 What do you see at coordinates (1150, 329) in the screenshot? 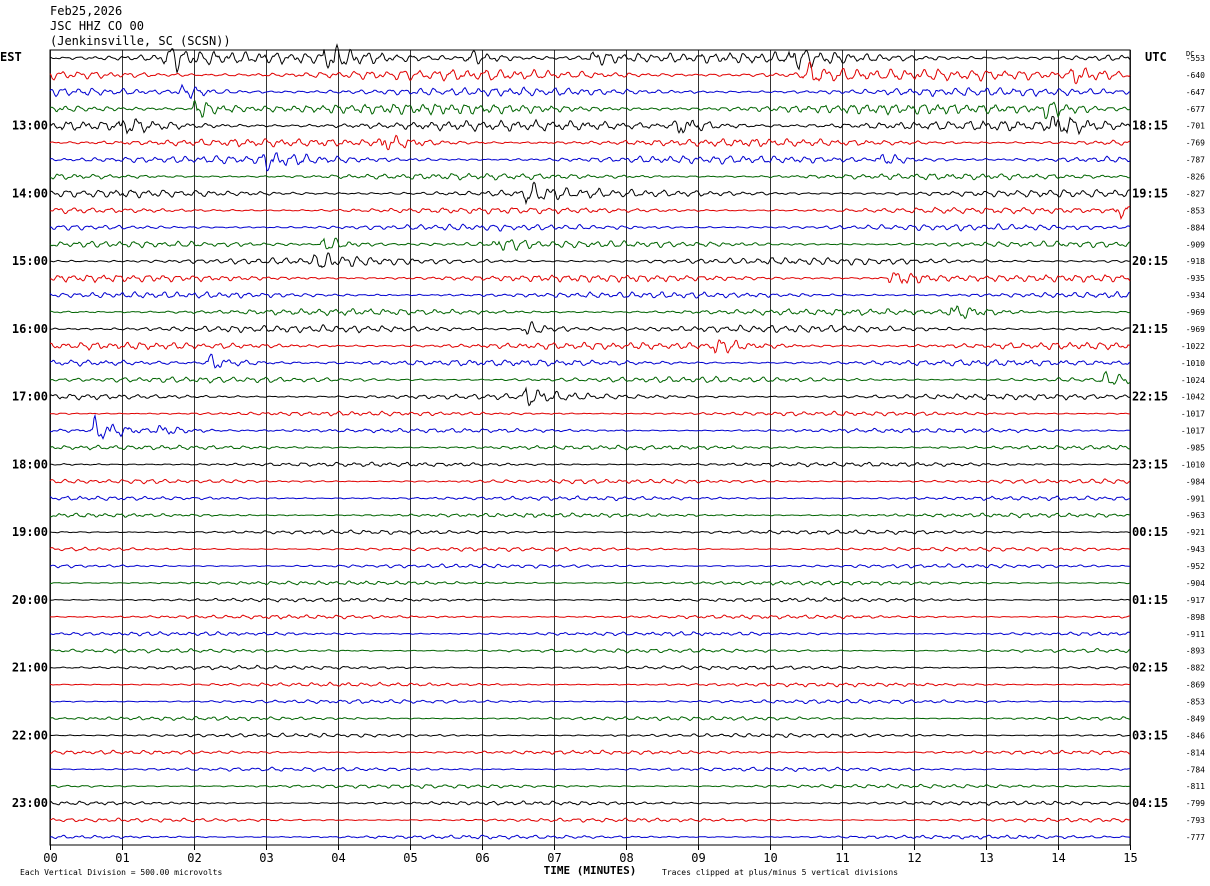
I see `right-time-label: 21:15` at bounding box center [1150, 329].